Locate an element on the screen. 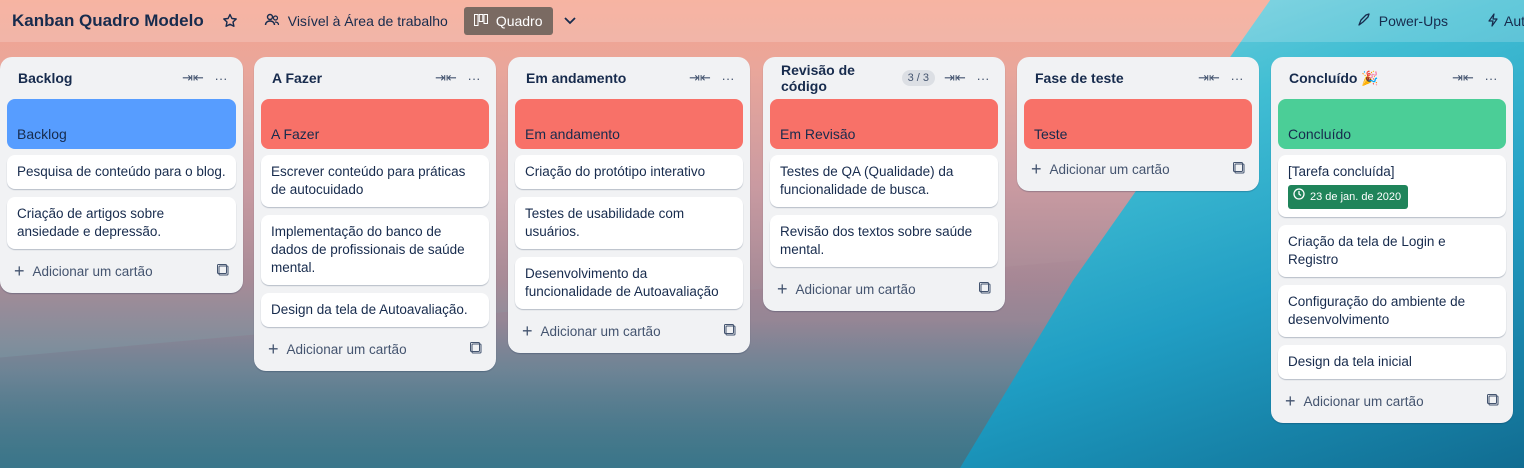 This screenshot has height=468, width=1524. list-header: Em andamento ⇥⇤ ··· is located at coordinates (629, 78).